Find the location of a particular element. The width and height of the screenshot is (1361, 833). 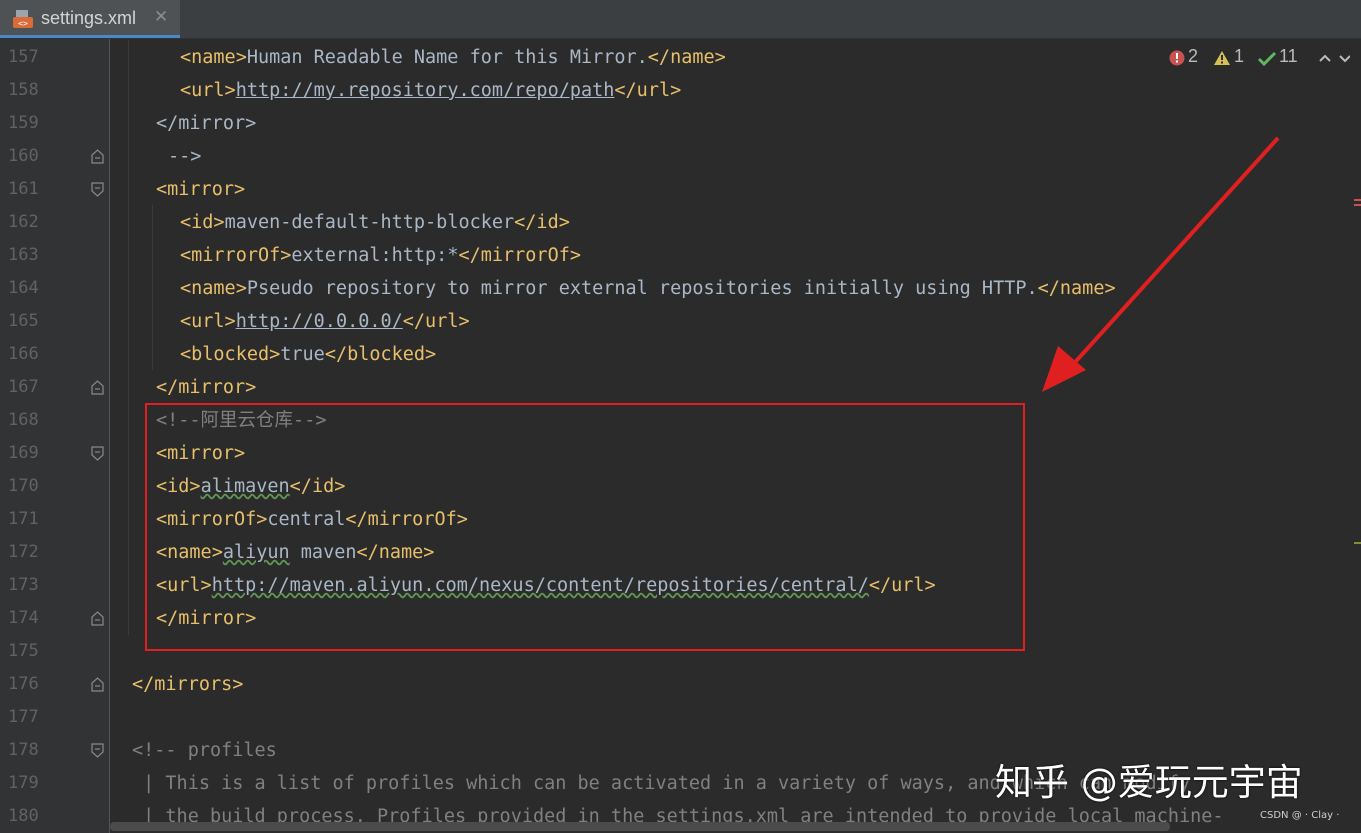

line-number: 167 is located at coordinates (23, 387).